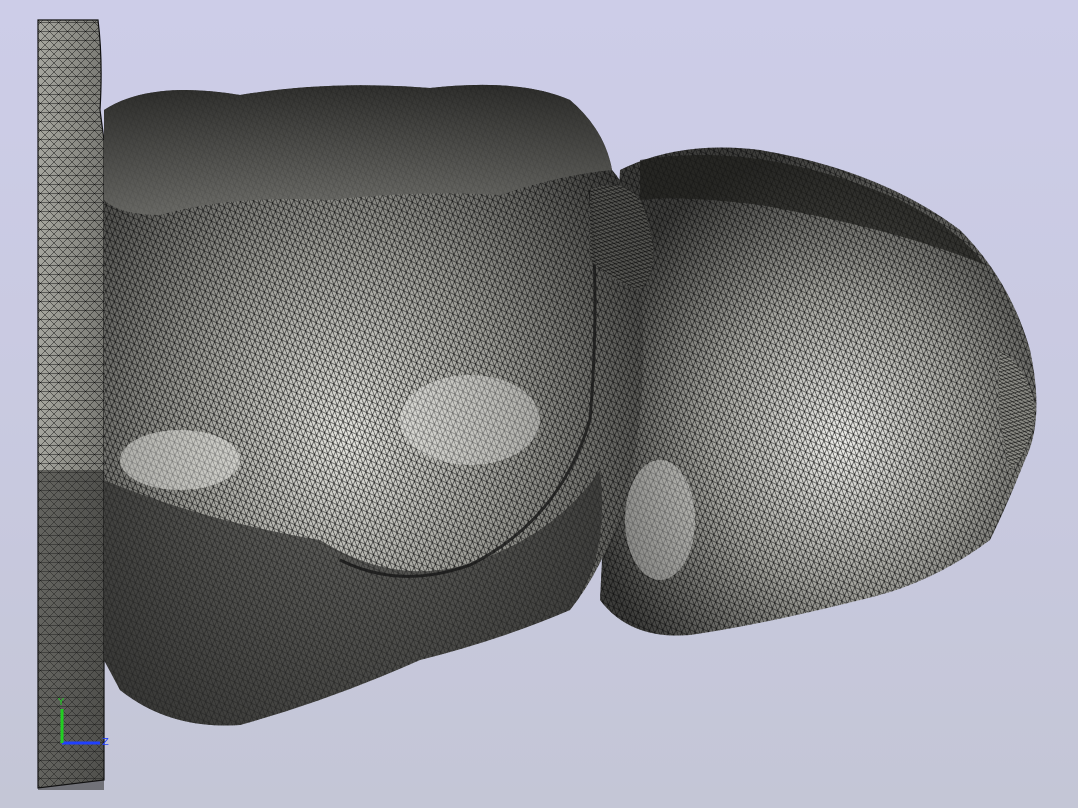  What do you see at coordinates (105, 742) in the screenshot?
I see `z-axis-label: Z` at bounding box center [105, 742].